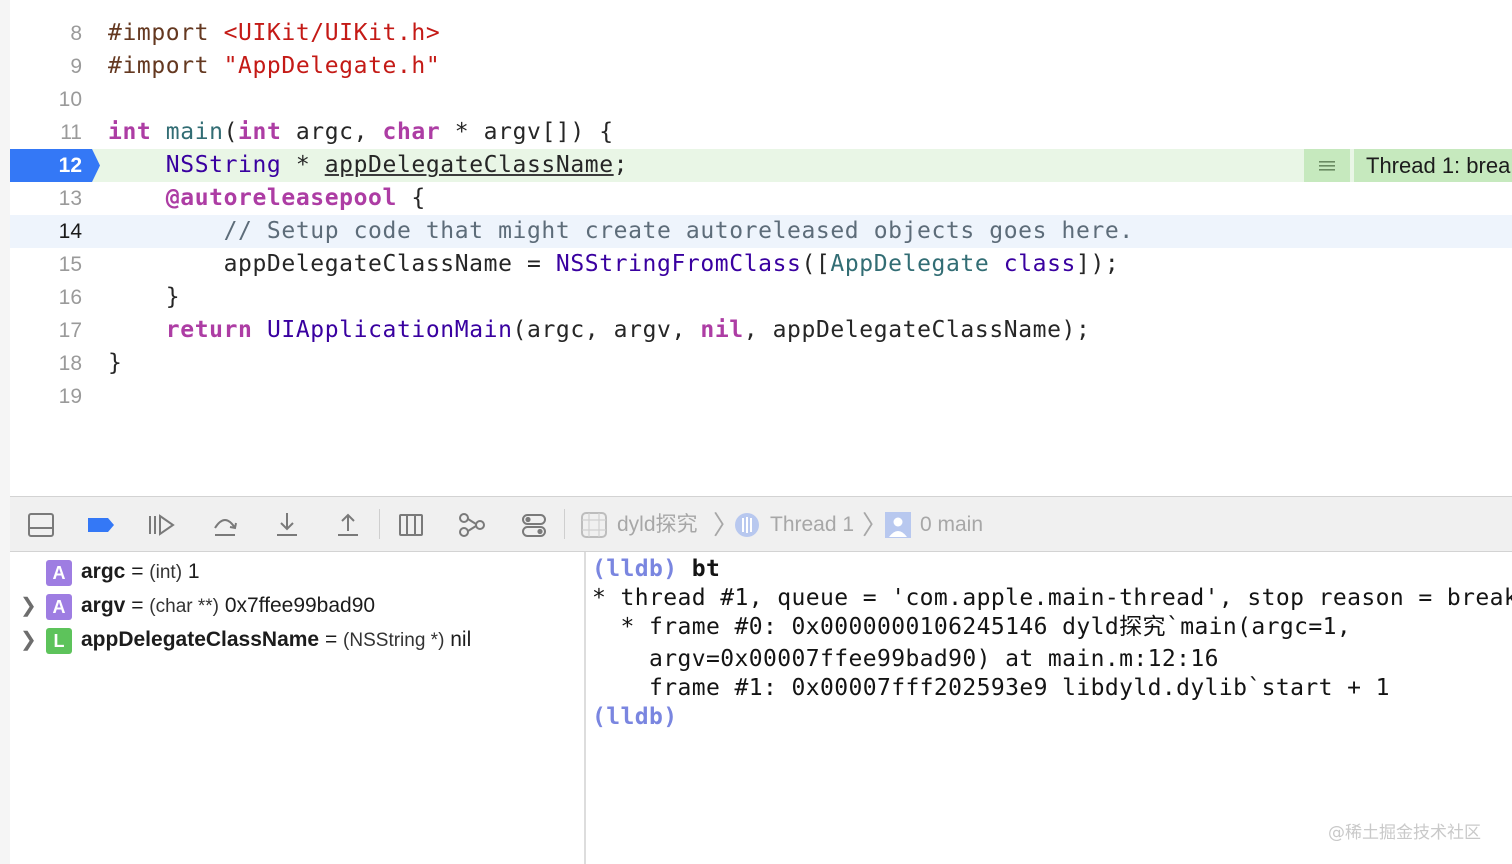 The image size is (1512, 864). What do you see at coordinates (287, 525) in the screenshot?
I see `step-into-icon` at bounding box center [287, 525].